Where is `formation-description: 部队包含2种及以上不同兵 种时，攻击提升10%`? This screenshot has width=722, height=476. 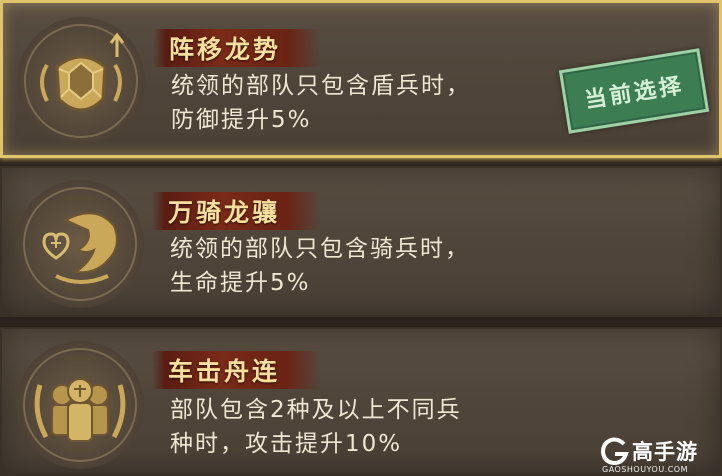 formation-description: 部队包含2种及以上不同兵 种时，攻击提升10% is located at coordinates (380, 427).